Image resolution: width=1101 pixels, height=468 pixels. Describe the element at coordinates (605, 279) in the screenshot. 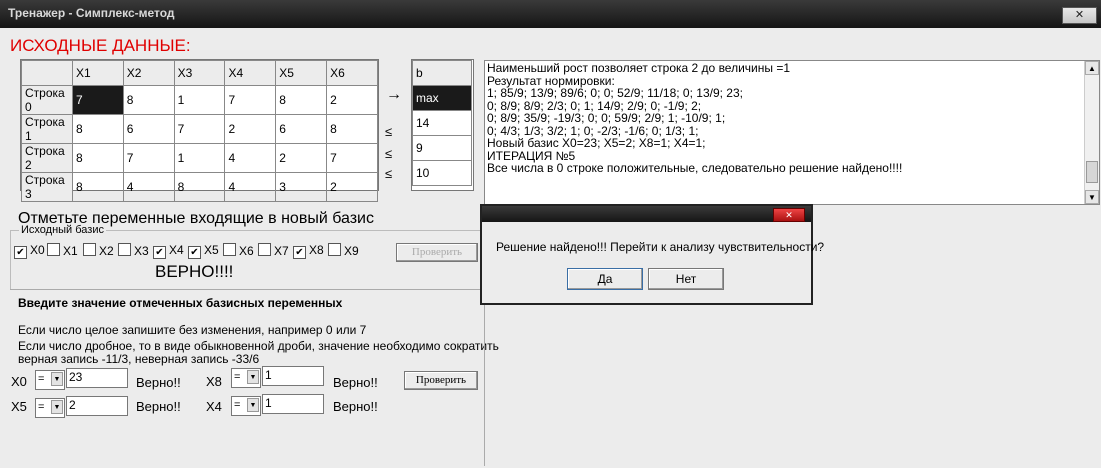

I see `dialog-yes-button: Да` at that location.